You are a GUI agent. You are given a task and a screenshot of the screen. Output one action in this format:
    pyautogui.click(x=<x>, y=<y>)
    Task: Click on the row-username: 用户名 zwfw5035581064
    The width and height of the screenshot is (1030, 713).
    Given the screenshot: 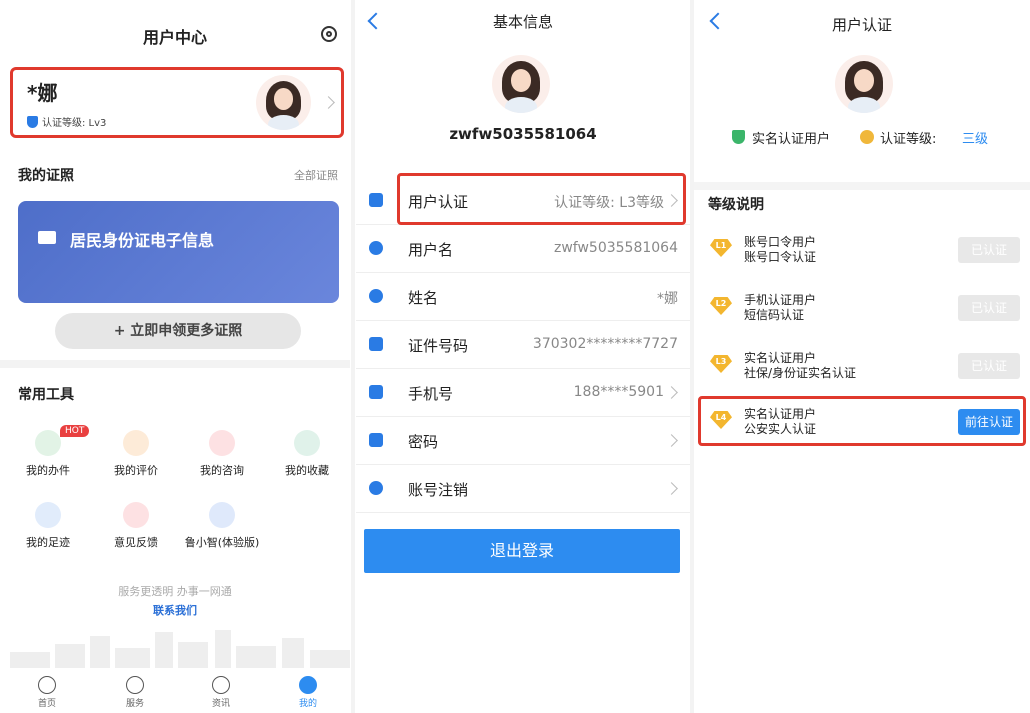 What is the action you would take?
    pyautogui.click(x=523, y=249)
    